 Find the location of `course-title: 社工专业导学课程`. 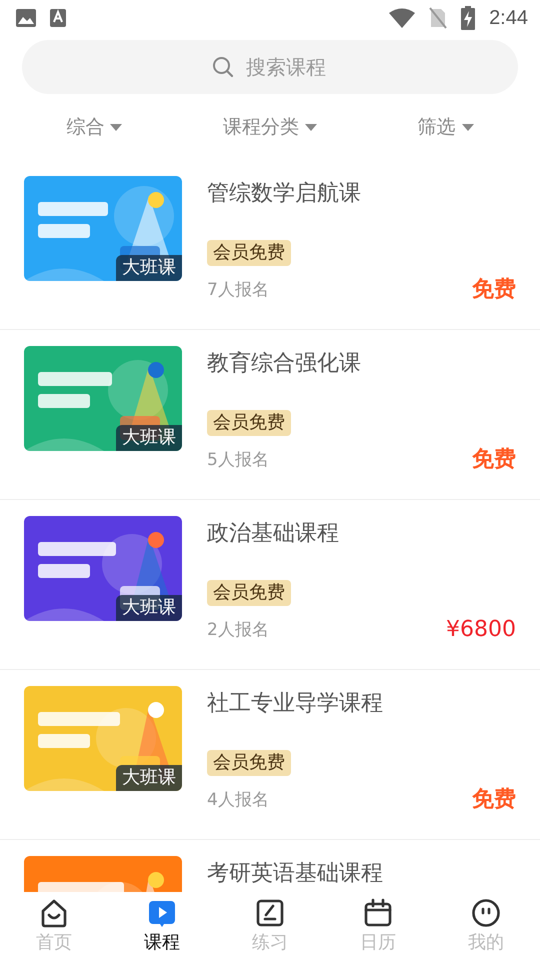

course-title: 社工专业导学课程 is located at coordinates (295, 704).